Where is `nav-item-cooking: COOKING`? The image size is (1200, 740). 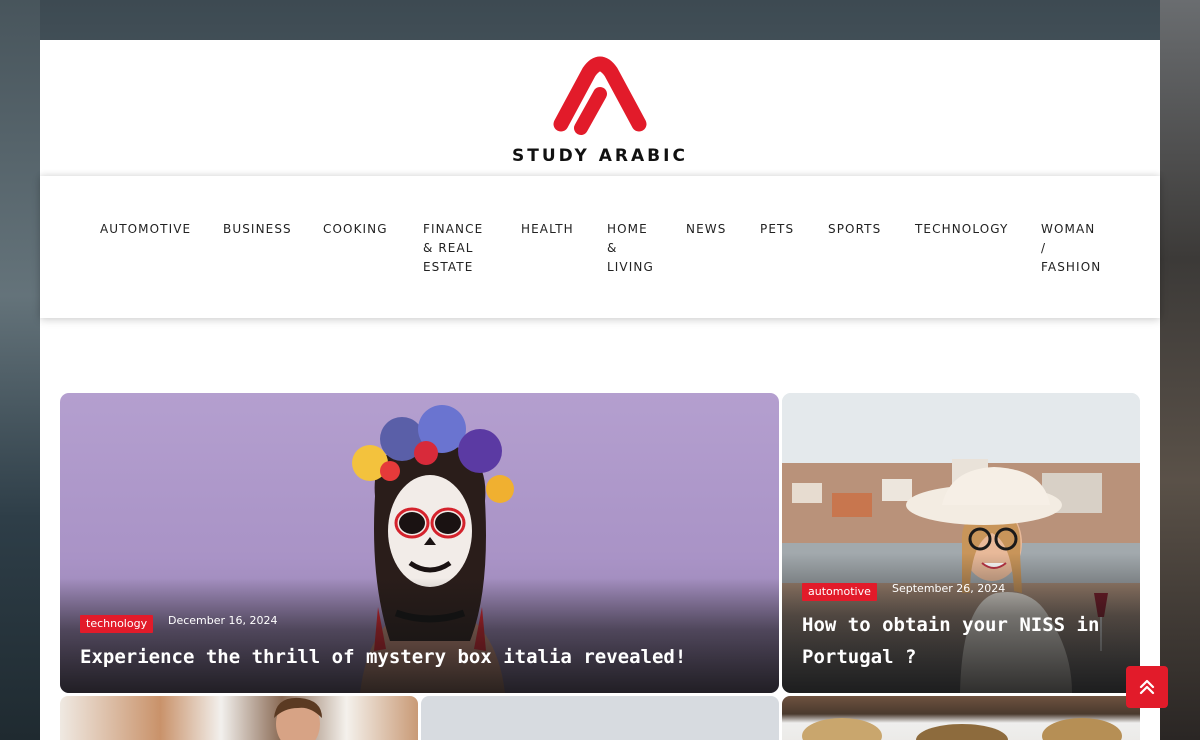 nav-item-cooking: COOKING is located at coordinates (355, 229).